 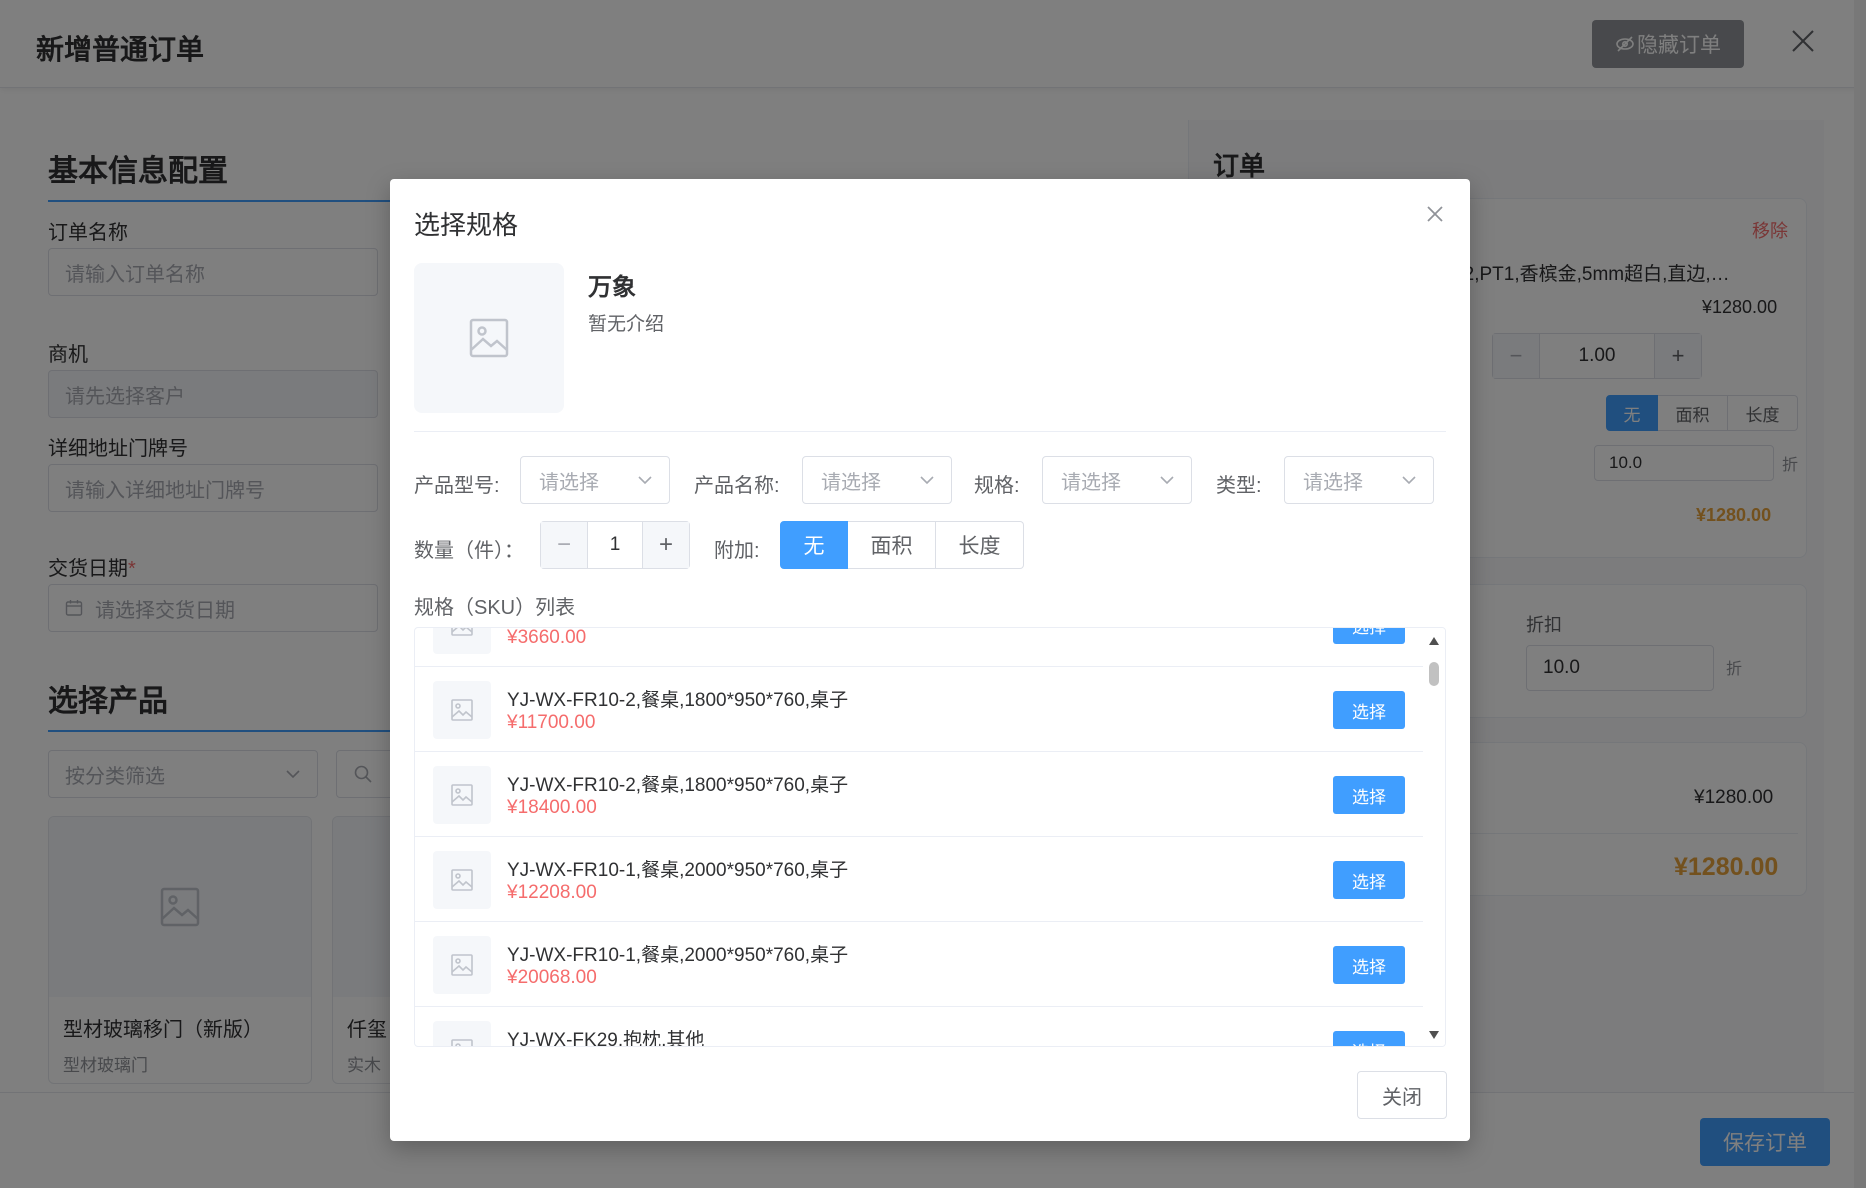 I want to click on attach-option-none: 无, so click(x=814, y=545).